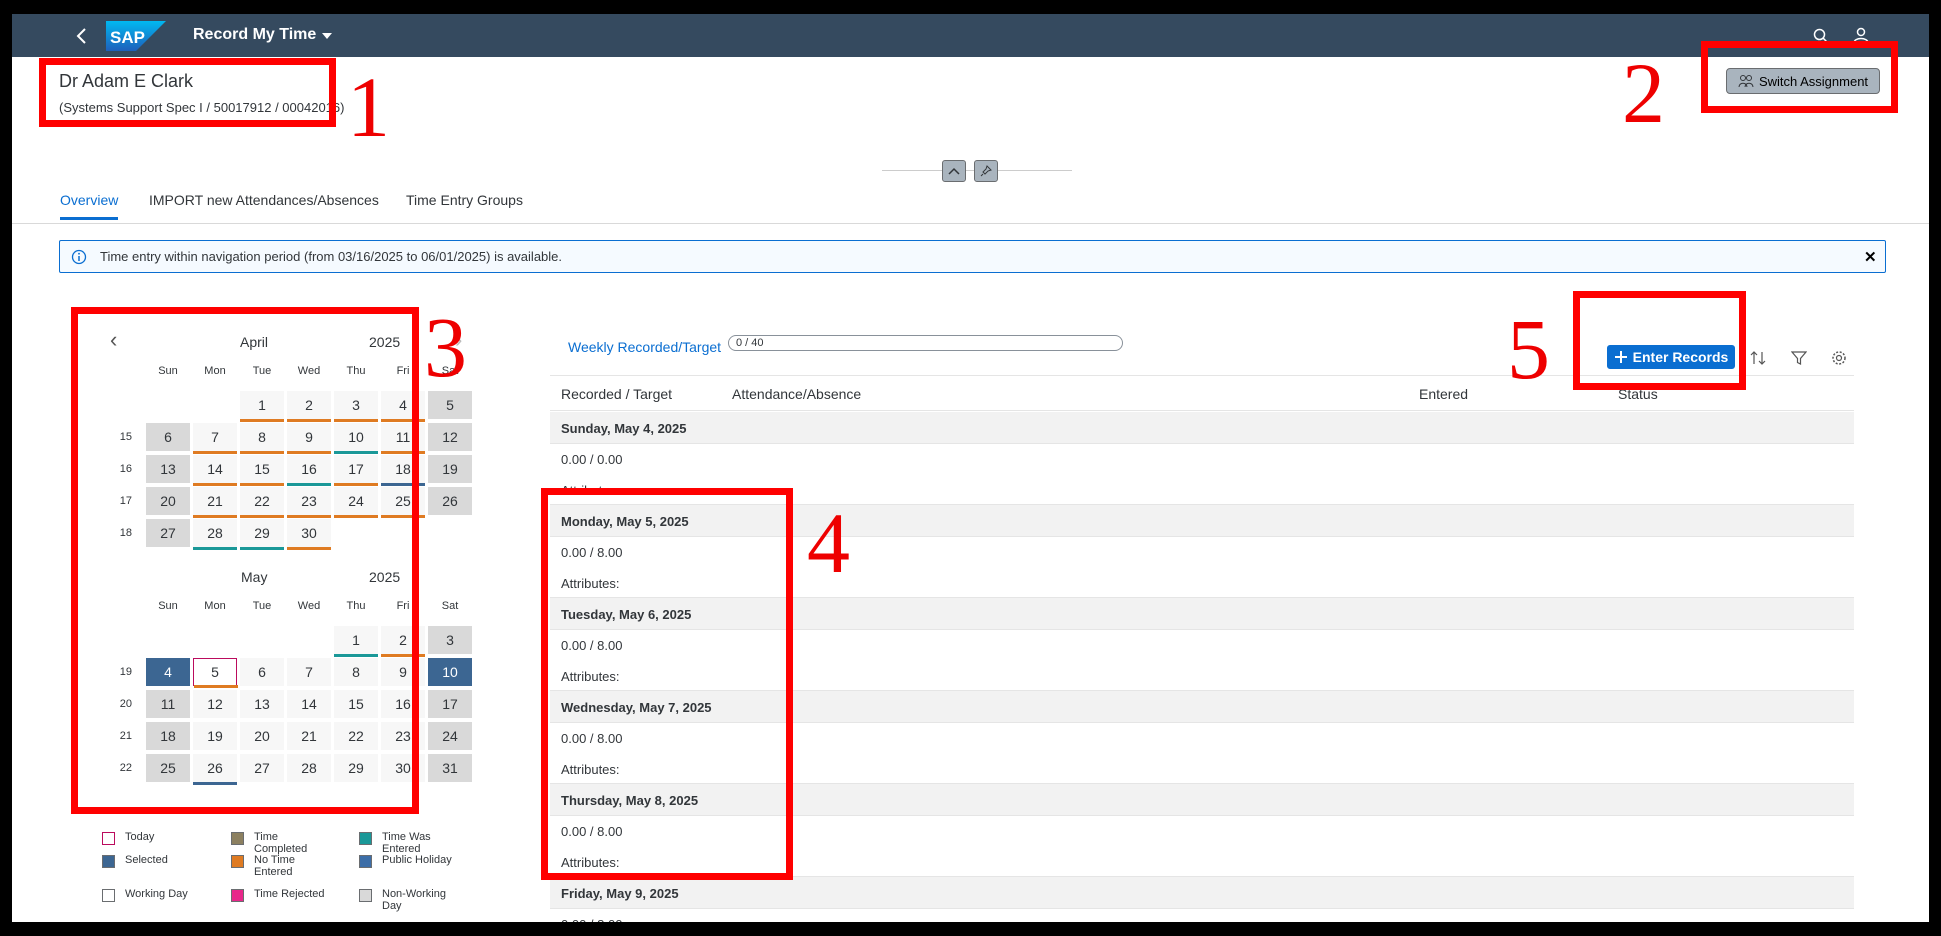  Describe the element at coordinates (591, 919) in the screenshot. I see `recorded-target-value: 0.00 / 8.00` at that location.